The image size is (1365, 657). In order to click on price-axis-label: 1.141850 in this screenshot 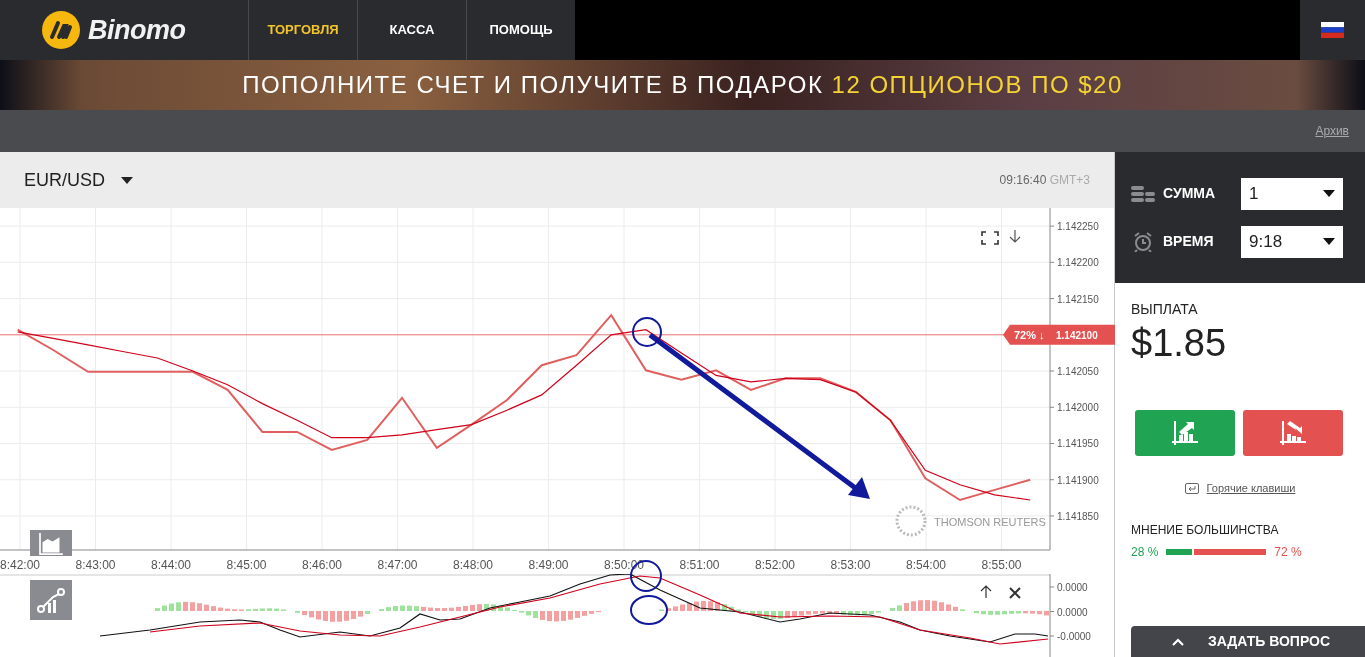, I will do `click(1078, 516)`.